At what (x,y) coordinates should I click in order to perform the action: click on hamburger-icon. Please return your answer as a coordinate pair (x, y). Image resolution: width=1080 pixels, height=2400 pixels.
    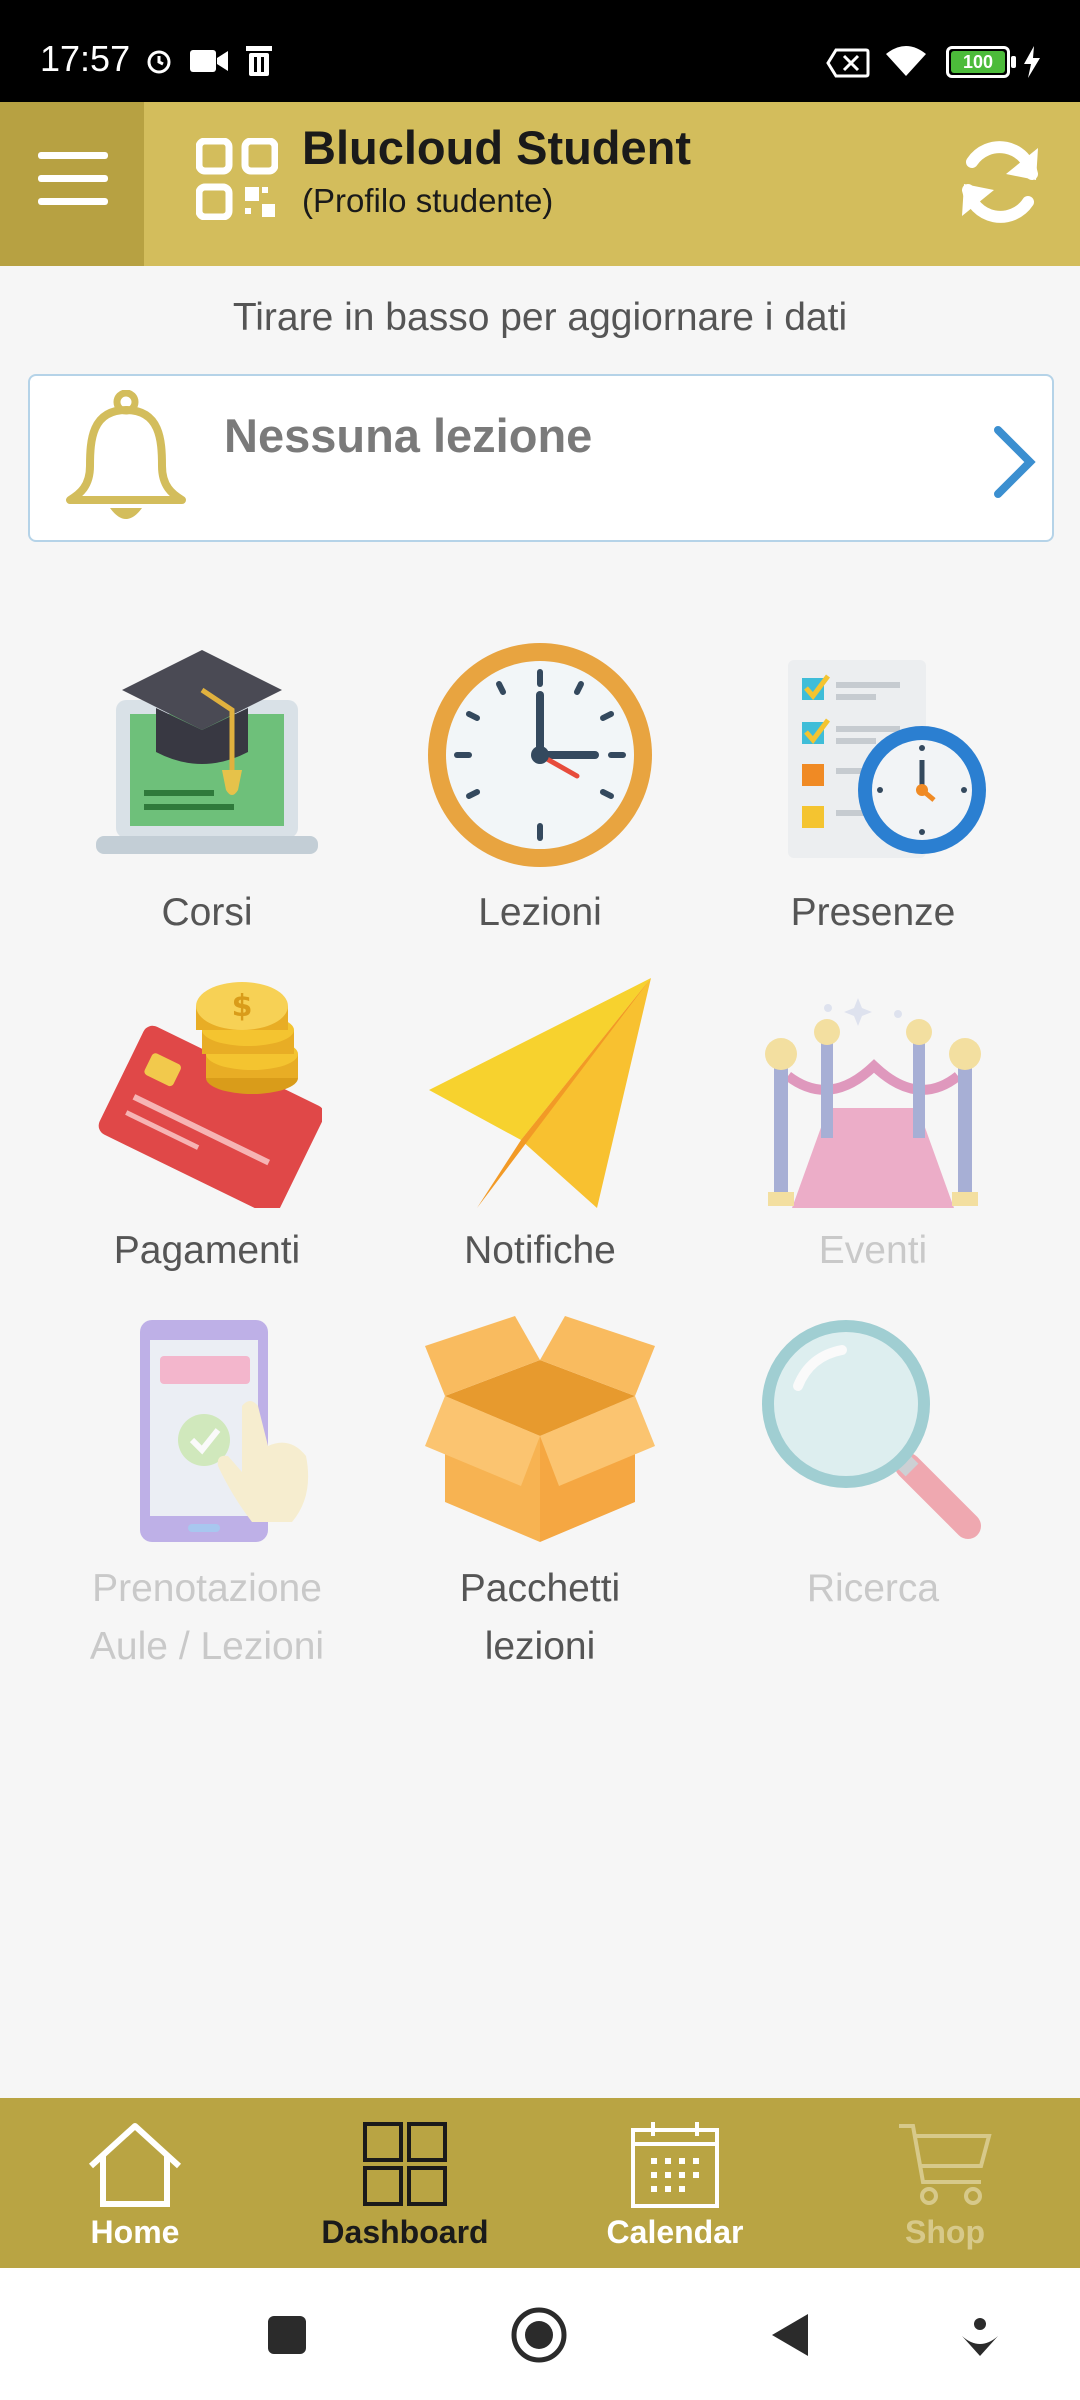
    Looking at the image, I should click on (73, 155).